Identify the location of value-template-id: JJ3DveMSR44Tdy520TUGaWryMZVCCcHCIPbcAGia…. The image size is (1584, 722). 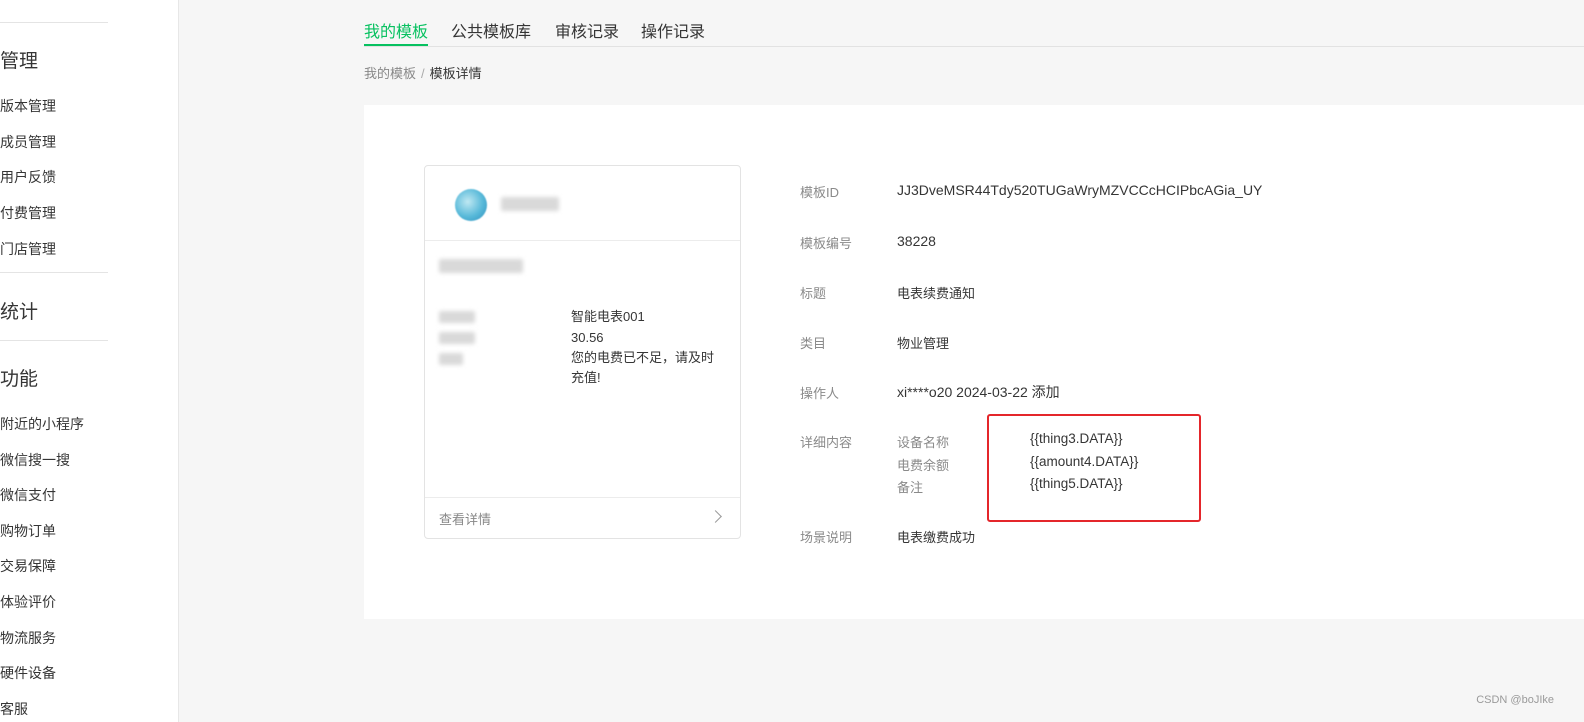
(1080, 190).